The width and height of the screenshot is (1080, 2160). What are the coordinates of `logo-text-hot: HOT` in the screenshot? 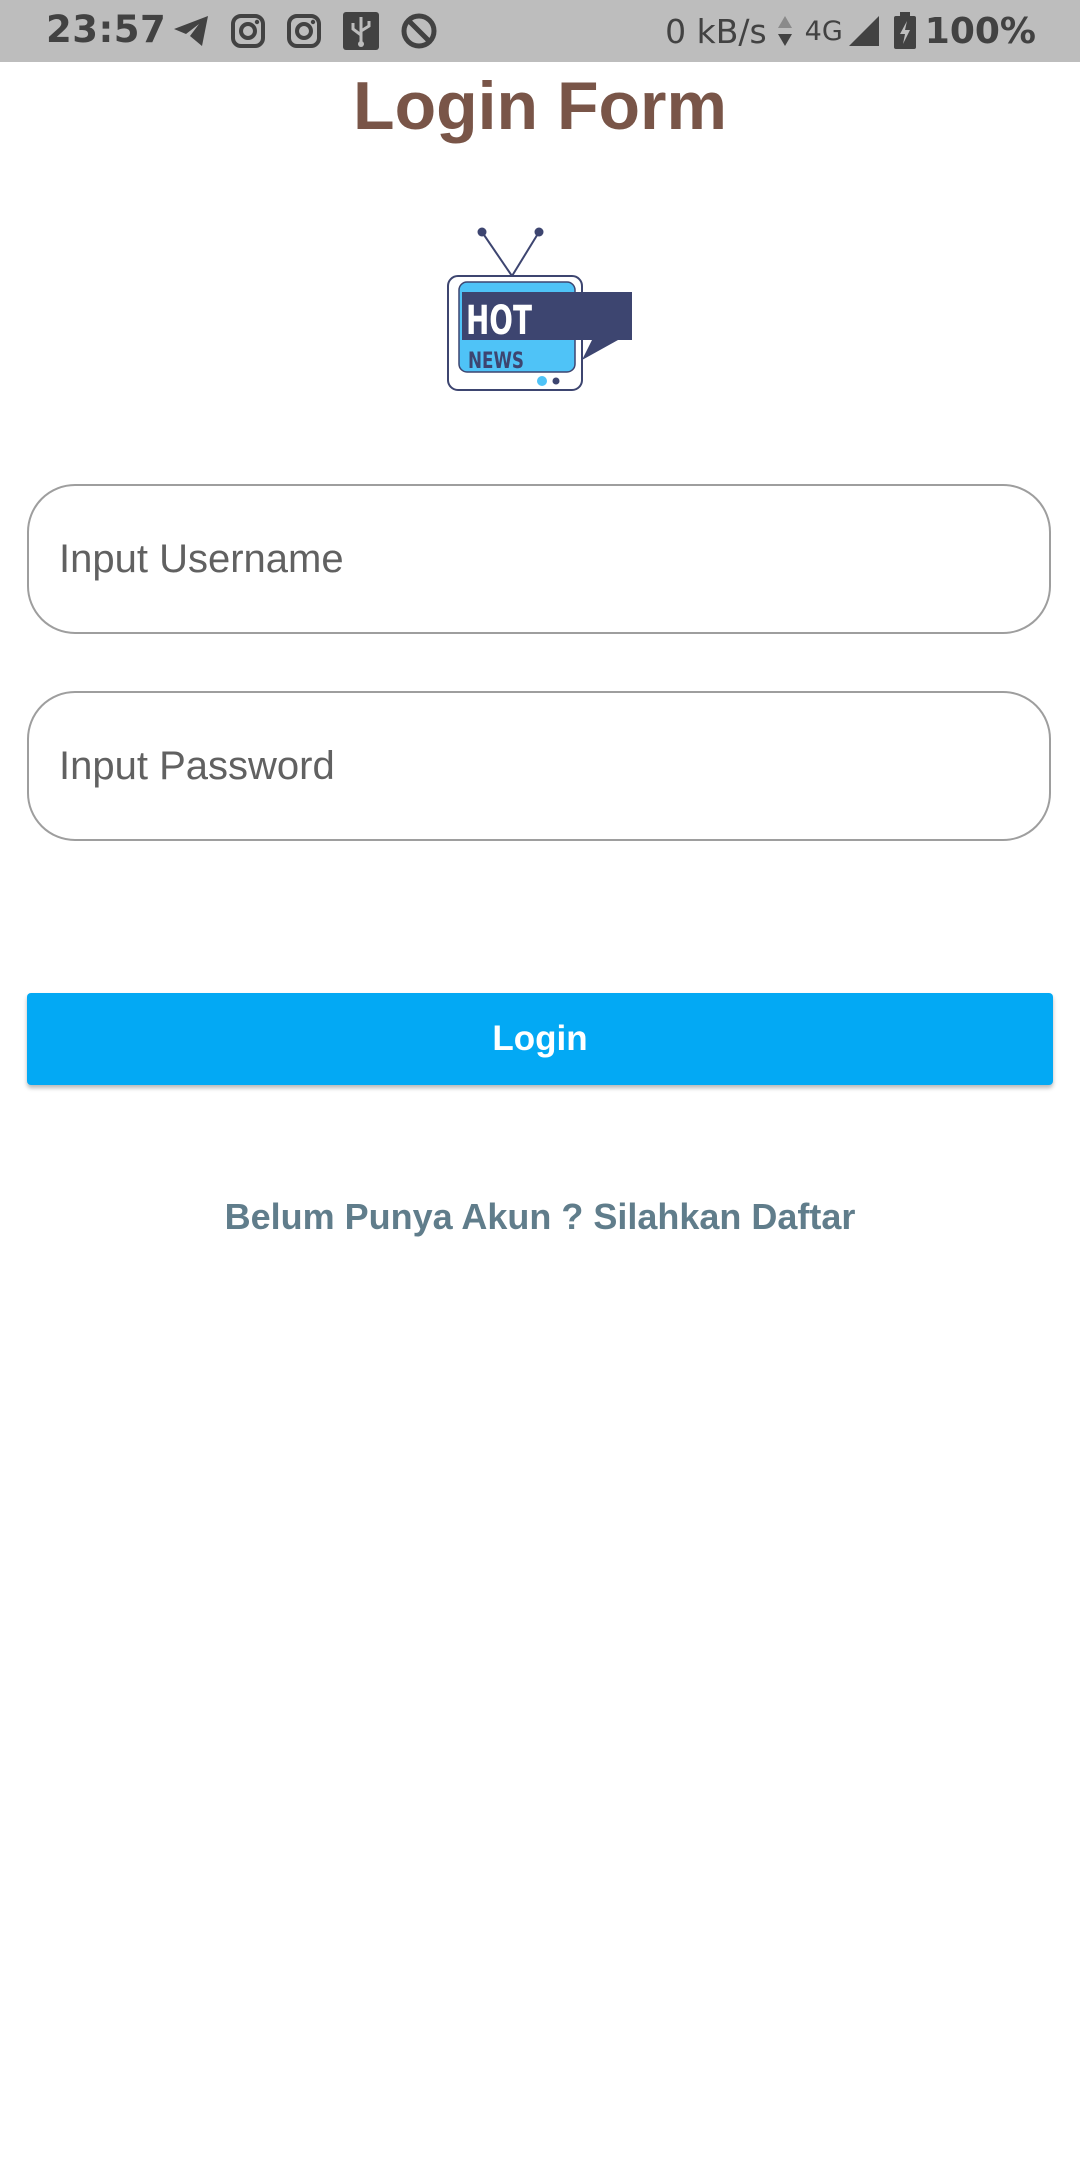 It's located at (499, 321).